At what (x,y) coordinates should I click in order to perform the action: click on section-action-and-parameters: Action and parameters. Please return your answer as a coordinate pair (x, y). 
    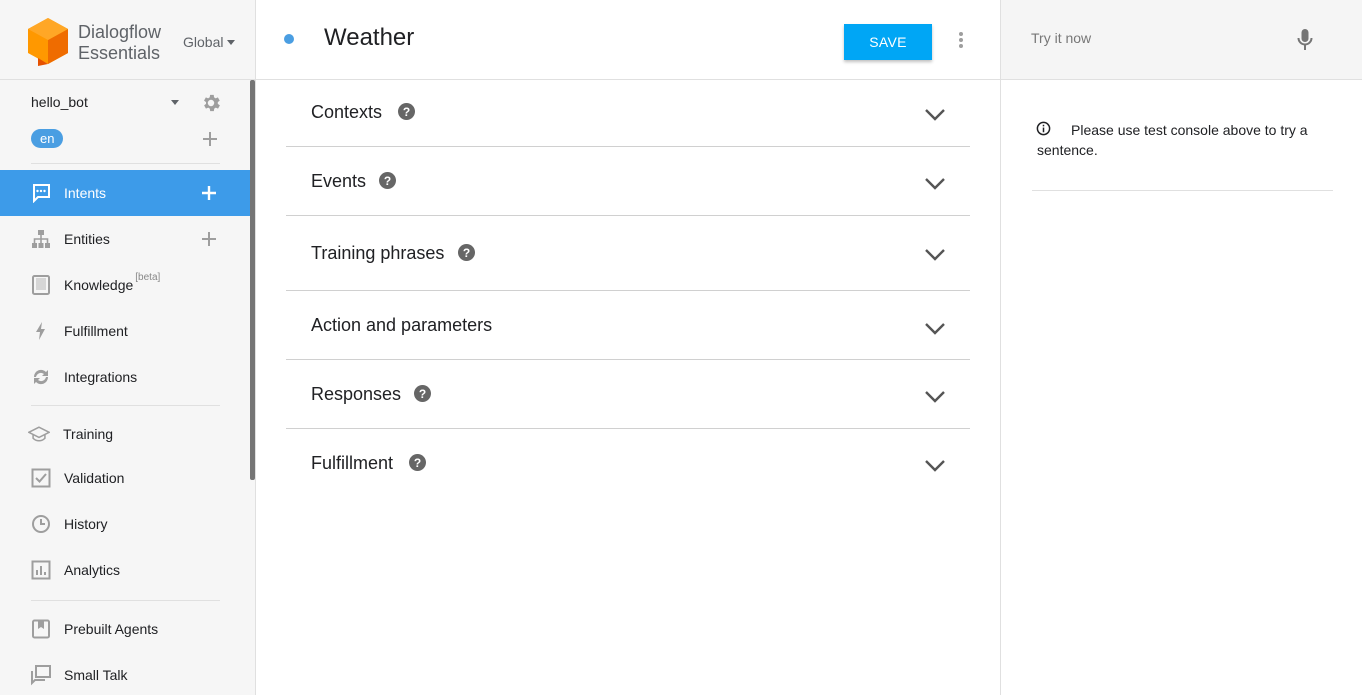
    Looking at the image, I should click on (628, 325).